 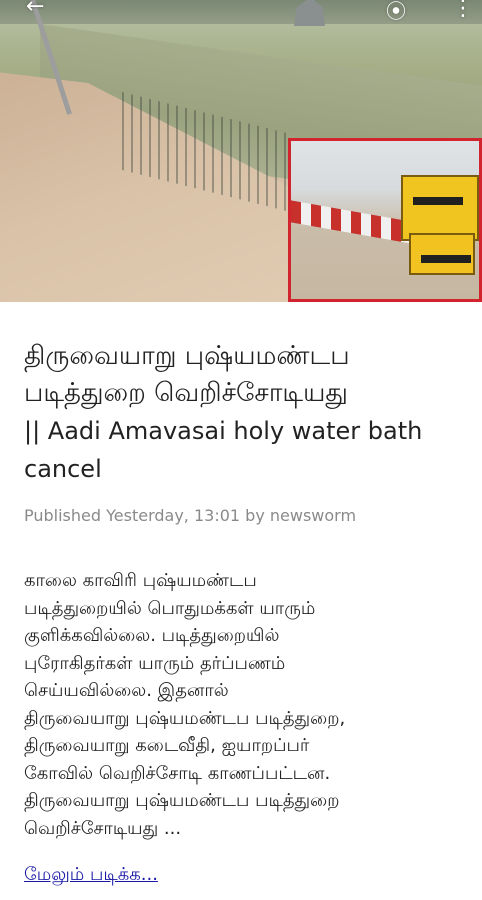 I want to click on share-icon: ⦿, so click(x=396, y=11).